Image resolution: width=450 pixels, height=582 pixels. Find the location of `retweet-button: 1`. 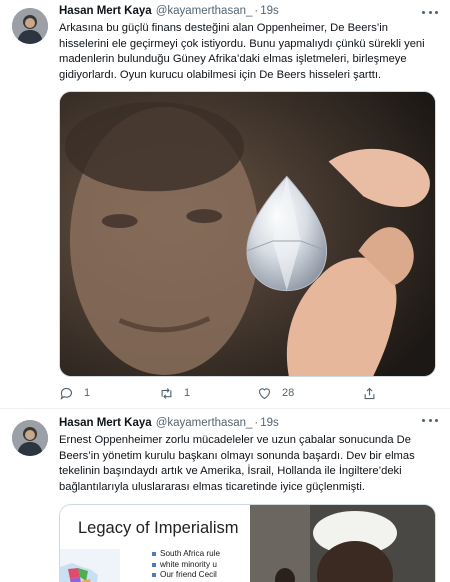

retweet-button: 1 is located at coordinates (174, 393).